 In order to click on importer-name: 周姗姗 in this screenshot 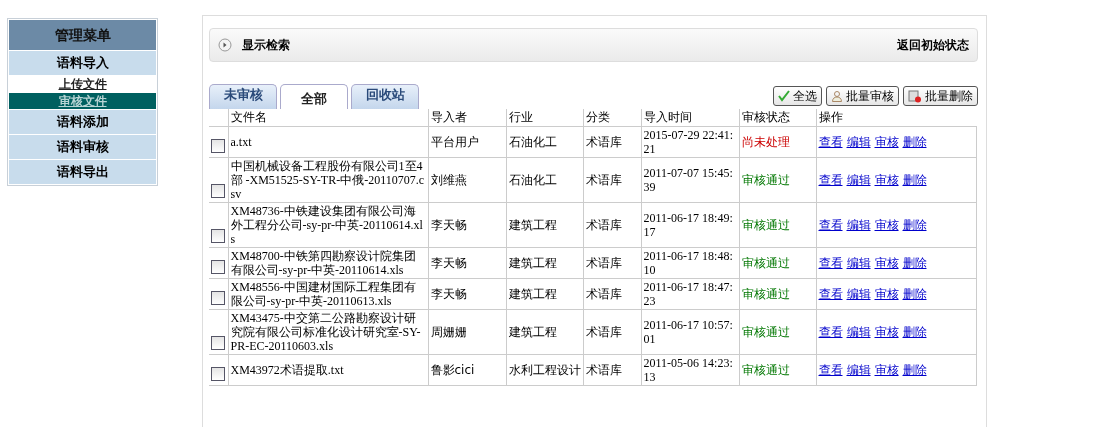, I will do `click(449, 332)`.